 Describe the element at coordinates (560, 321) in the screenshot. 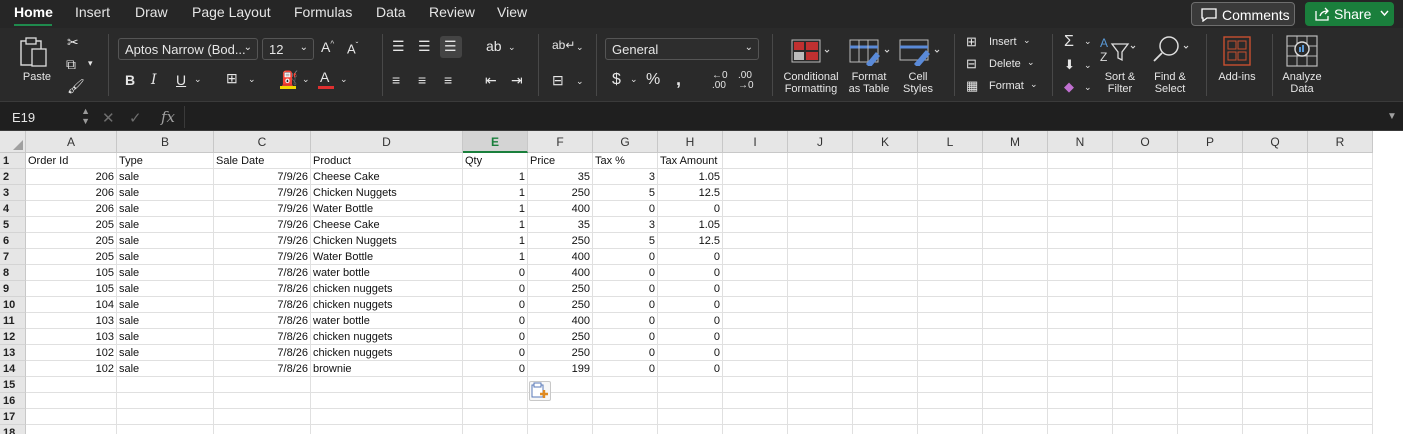

I see `cell: 400` at that location.